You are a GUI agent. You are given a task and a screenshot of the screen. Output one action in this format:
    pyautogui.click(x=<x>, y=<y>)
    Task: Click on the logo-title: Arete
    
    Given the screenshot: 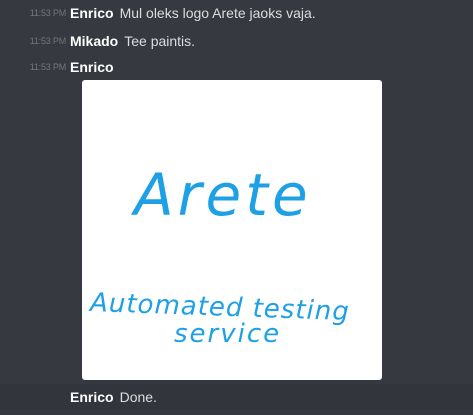 What is the action you would take?
    pyautogui.click(x=221, y=195)
    